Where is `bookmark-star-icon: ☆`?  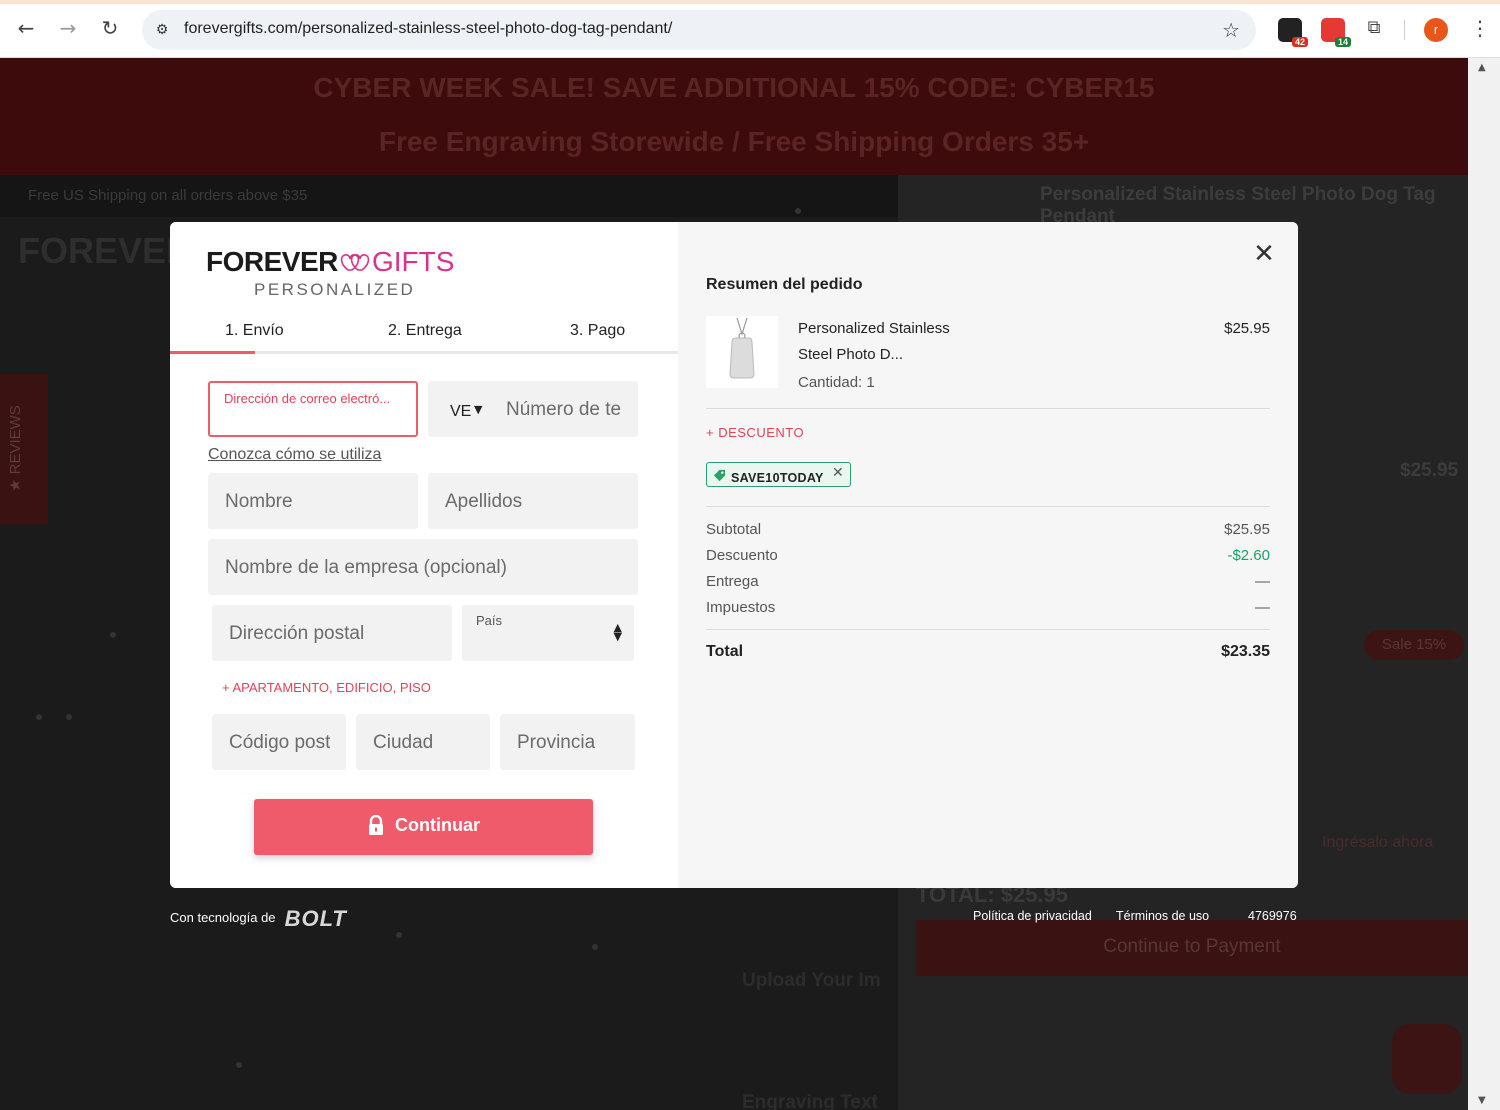 bookmark-star-icon: ☆ is located at coordinates (1231, 30).